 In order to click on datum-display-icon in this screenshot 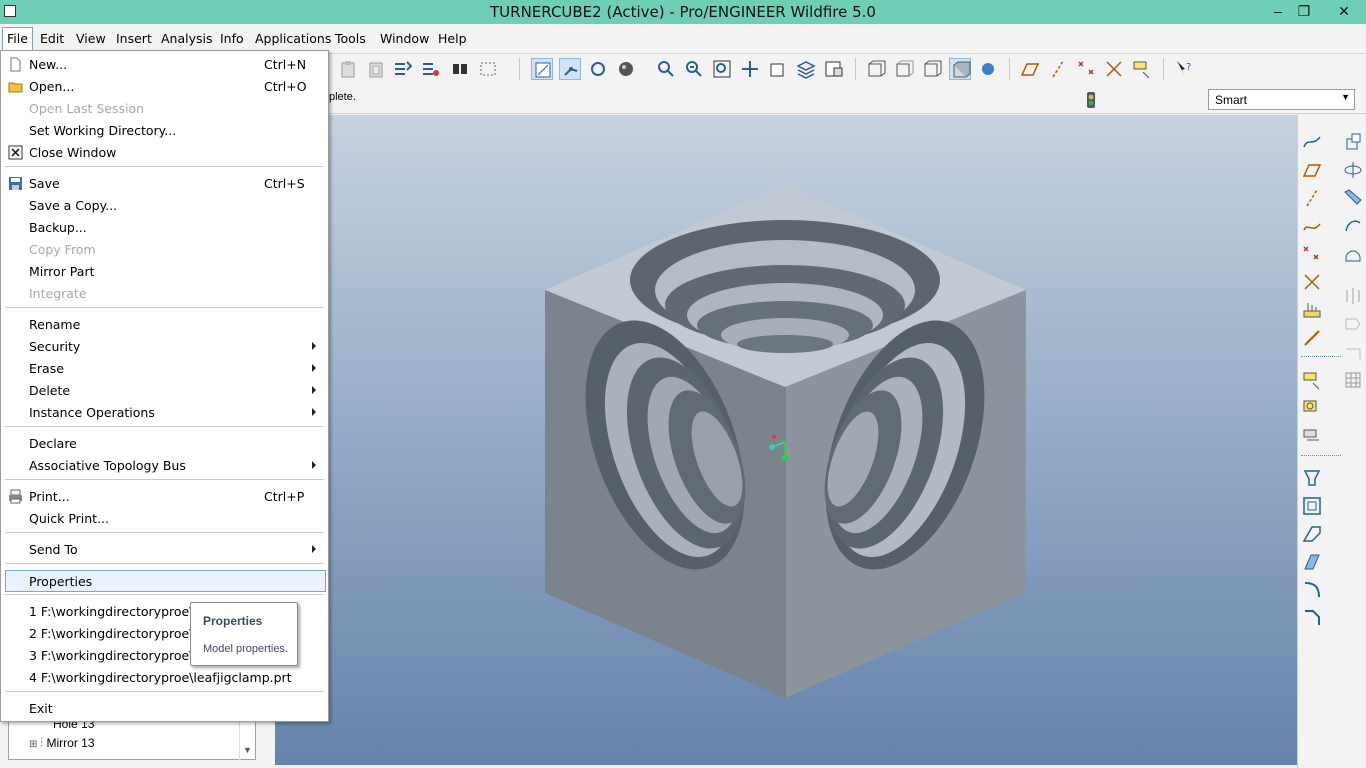, I will do `click(570, 69)`.